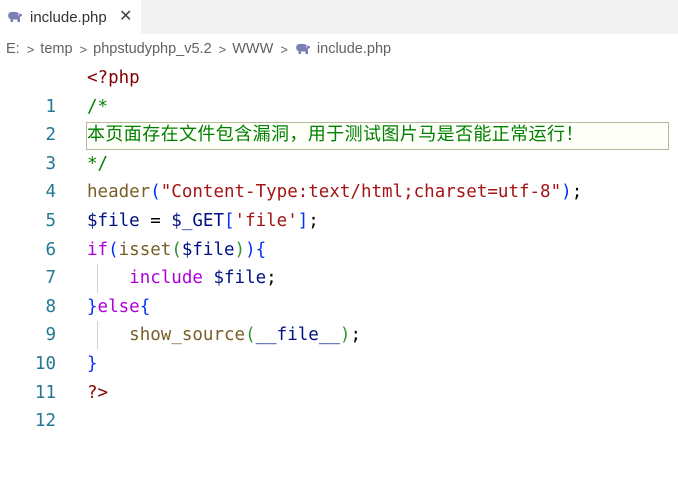 Image resolution: width=678 pixels, height=493 pixels. What do you see at coordinates (339, 147) in the screenshot?
I see `code-line-3: 3 本页面存在文件包含漏洞，用于测试图片马是否能正常运行！` at bounding box center [339, 147].